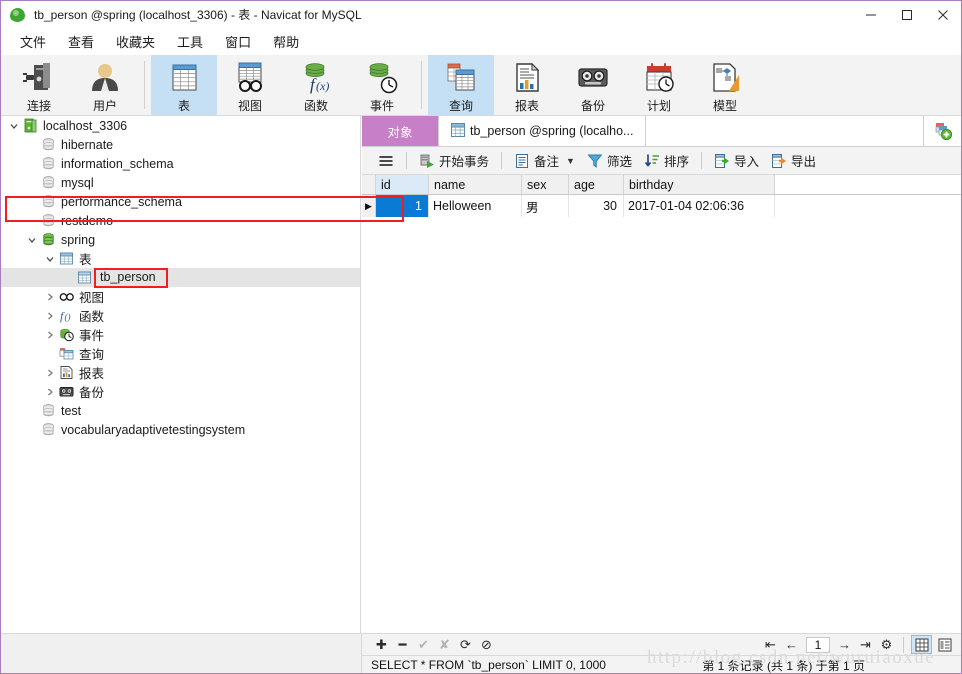 The width and height of the screenshot is (962, 674). Describe the element at coordinates (381, 645) in the screenshot. I see `add-record-icon: ✚` at that location.